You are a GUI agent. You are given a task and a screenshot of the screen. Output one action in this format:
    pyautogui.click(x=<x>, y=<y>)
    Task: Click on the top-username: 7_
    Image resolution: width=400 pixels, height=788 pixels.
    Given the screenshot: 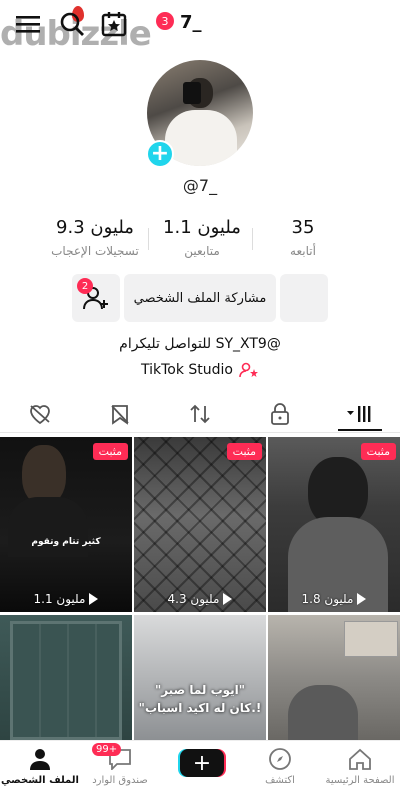 What is the action you would take?
    pyautogui.click(x=191, y=22)
    